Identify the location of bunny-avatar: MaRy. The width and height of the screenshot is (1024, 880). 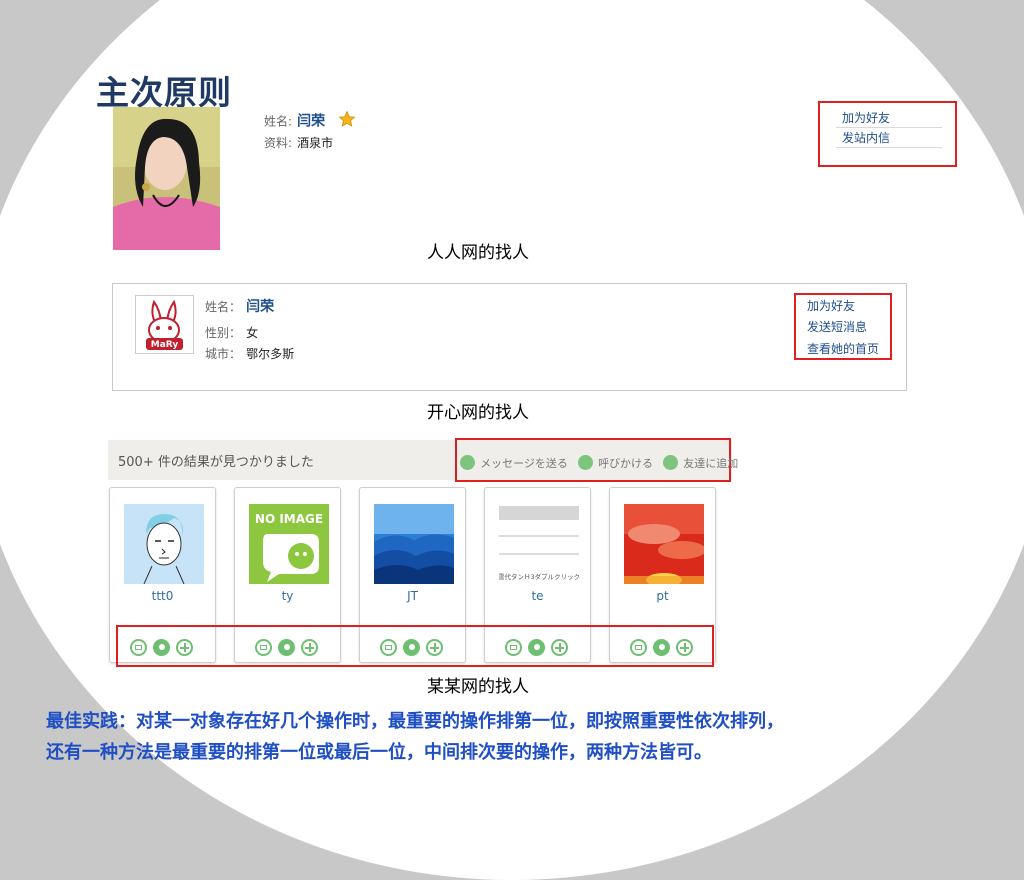
(164, 324).